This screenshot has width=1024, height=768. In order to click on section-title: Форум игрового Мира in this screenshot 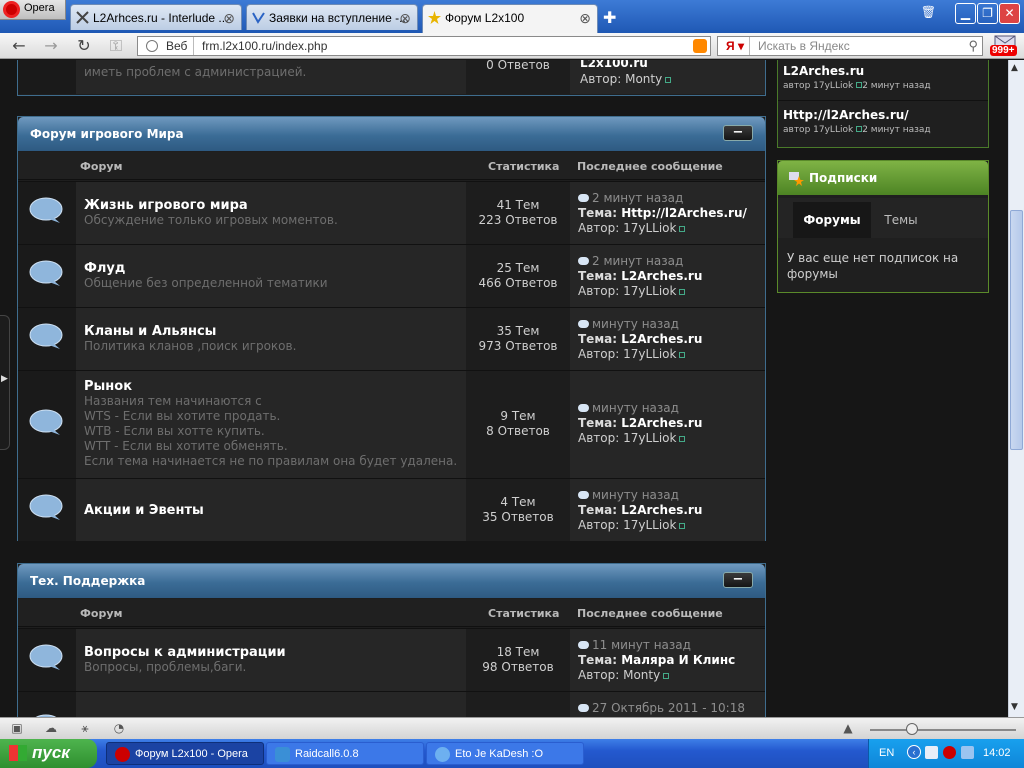, I will do `click(107, 134)`.